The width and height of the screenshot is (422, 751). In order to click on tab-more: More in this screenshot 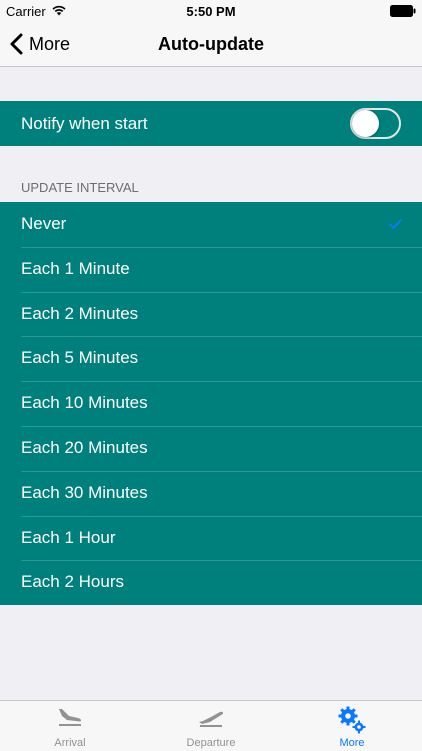, I will do `click(352, 726)`.